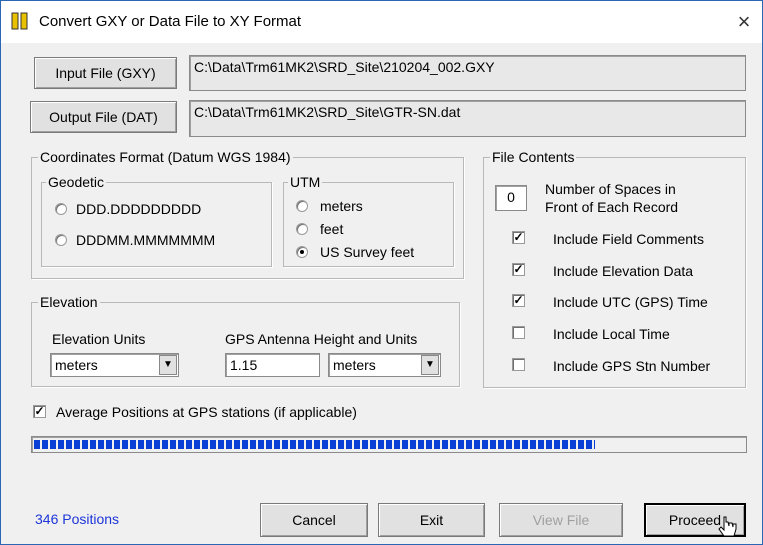  I want to click on local-time-label: Include Local Time, so click(611, 334).